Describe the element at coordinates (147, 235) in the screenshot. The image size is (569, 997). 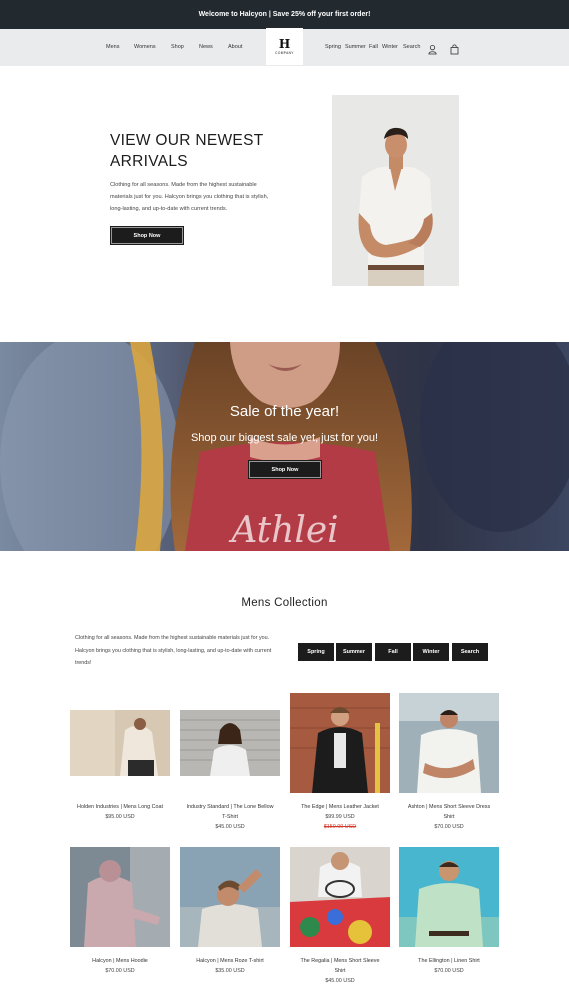
I see `hero-shop-now-button: Shop Now` at that location.